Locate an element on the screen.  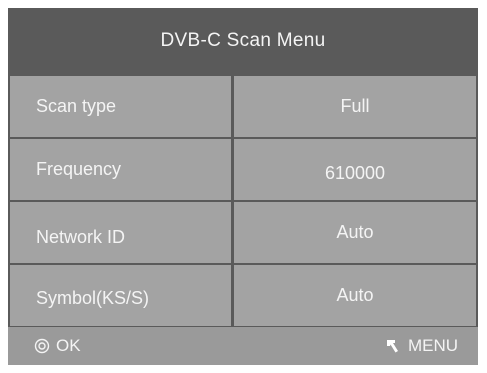
back-arrow-icon is located at coordinates (393, 346).